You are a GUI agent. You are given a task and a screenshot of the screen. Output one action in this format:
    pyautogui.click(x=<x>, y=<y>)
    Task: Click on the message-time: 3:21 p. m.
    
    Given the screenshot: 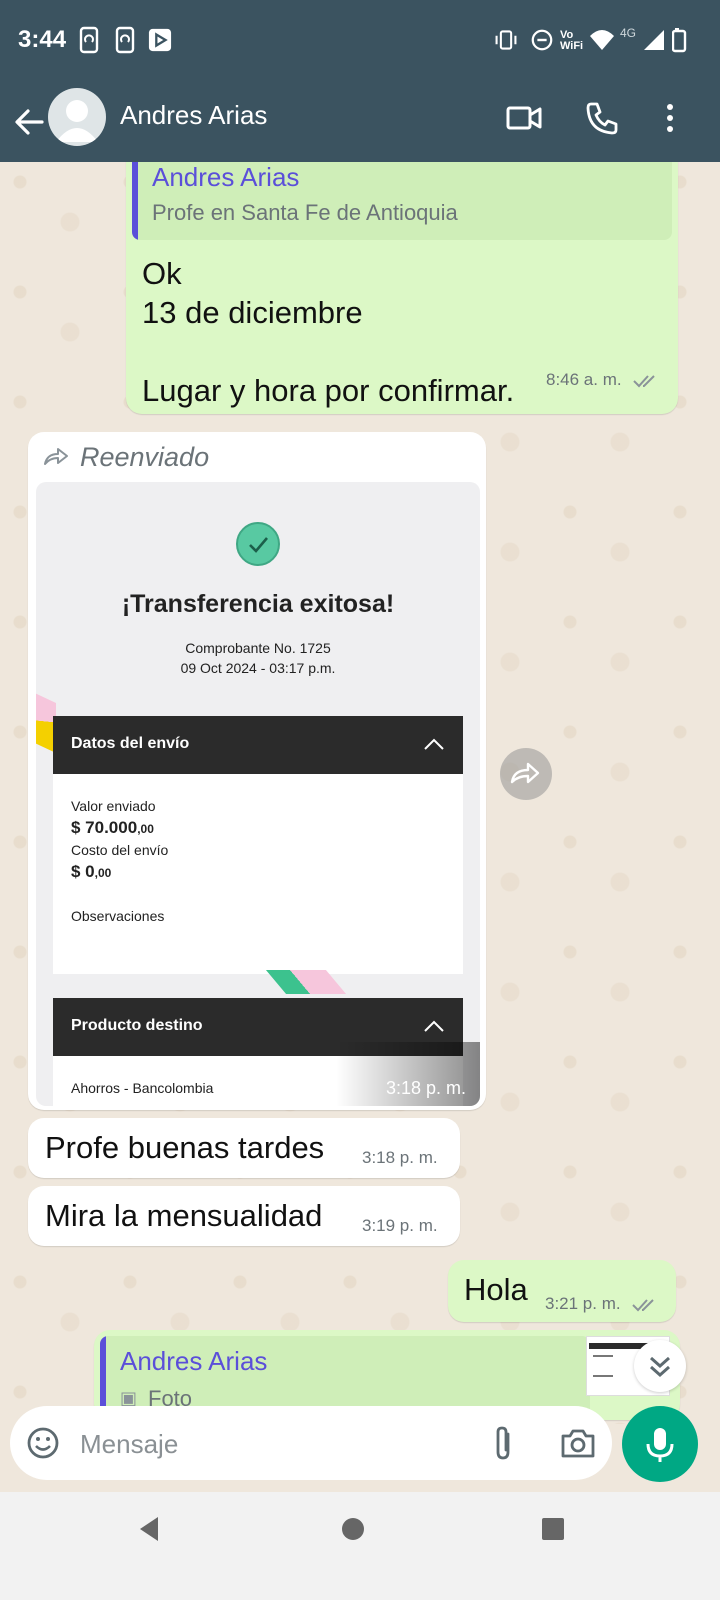 What is the action you would take?
    pyautogui.click(x=602, y=1304)
    